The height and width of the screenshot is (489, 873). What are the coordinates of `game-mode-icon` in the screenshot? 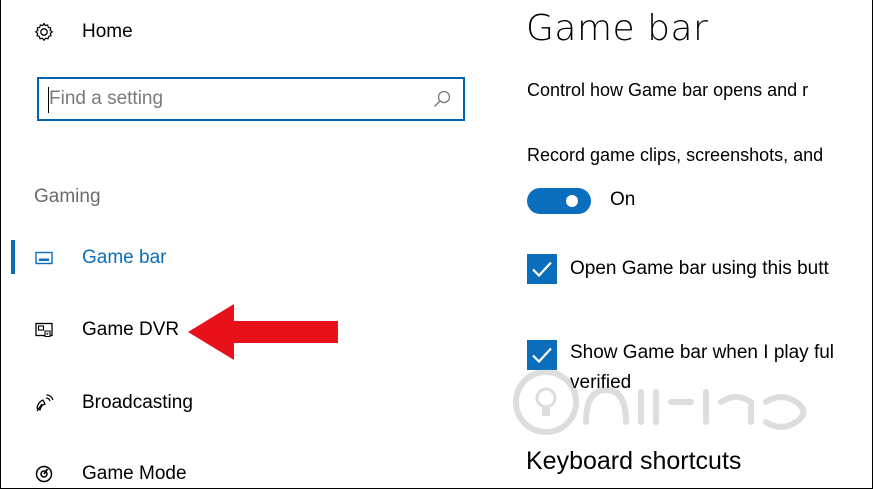 It's located at (44, 474).